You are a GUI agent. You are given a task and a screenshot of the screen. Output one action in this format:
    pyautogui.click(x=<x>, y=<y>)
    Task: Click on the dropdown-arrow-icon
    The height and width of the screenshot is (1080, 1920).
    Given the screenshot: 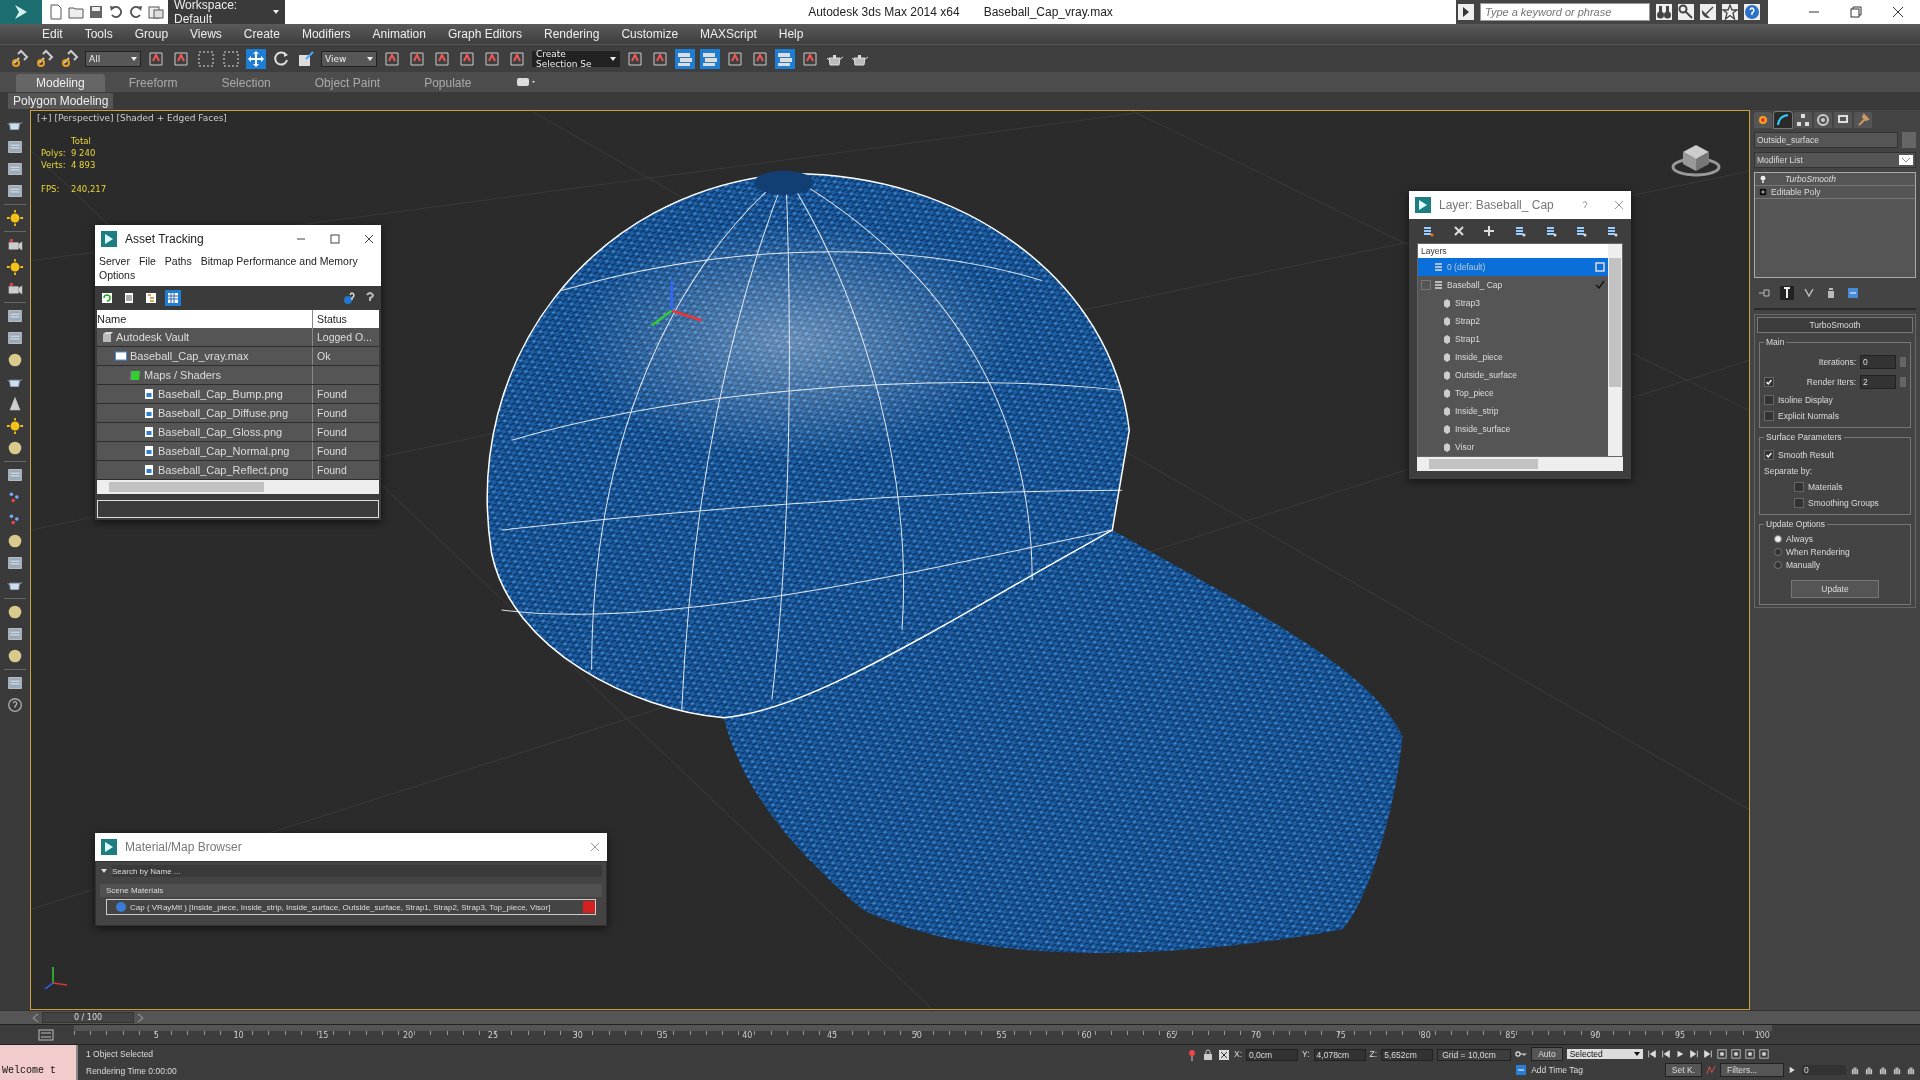 What is the action you would take?
    pyautogui.click(x=1906, y=160)
    